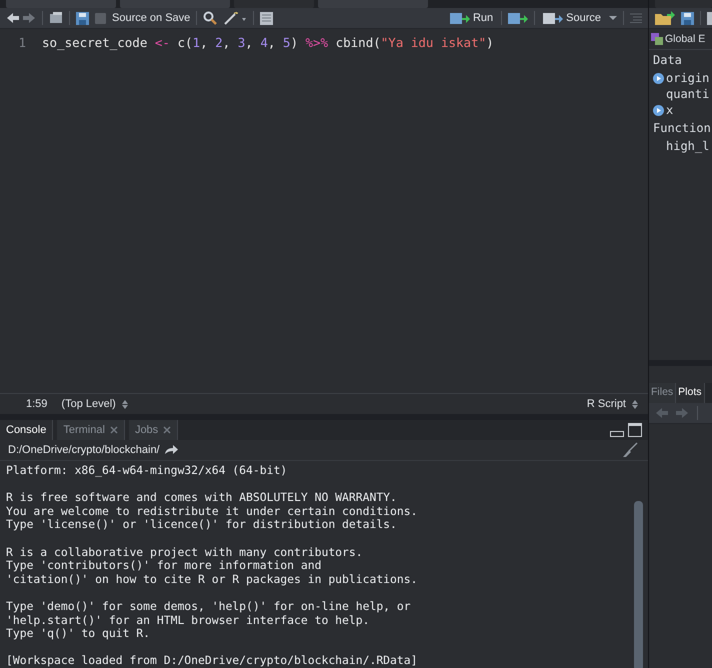 The width and height of the screenshot is (712, 668). What do you see at coordinates (670, 110) in the screenshot?
I see `variable-name: x` at bounding box center [670, 110].